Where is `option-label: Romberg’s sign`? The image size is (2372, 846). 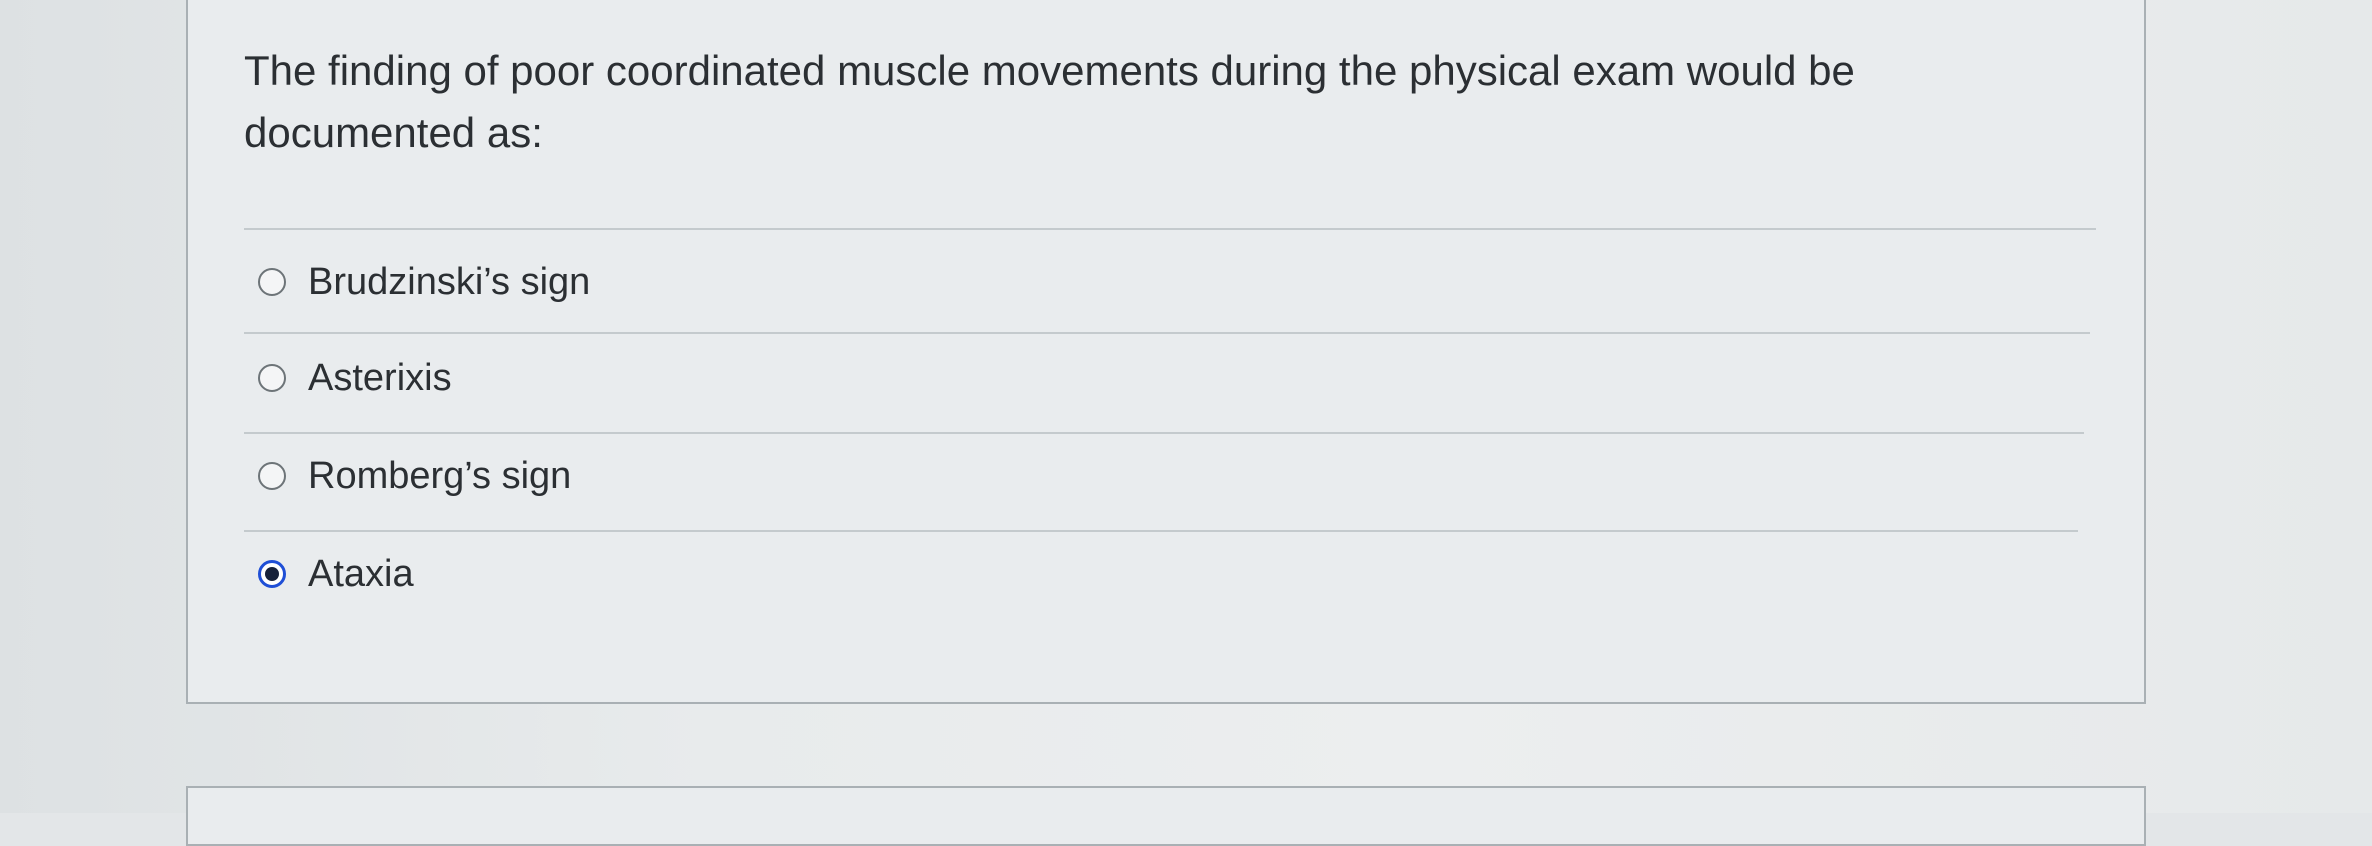 option-label: Romberg’s sign is located at coordinates (440, 475).